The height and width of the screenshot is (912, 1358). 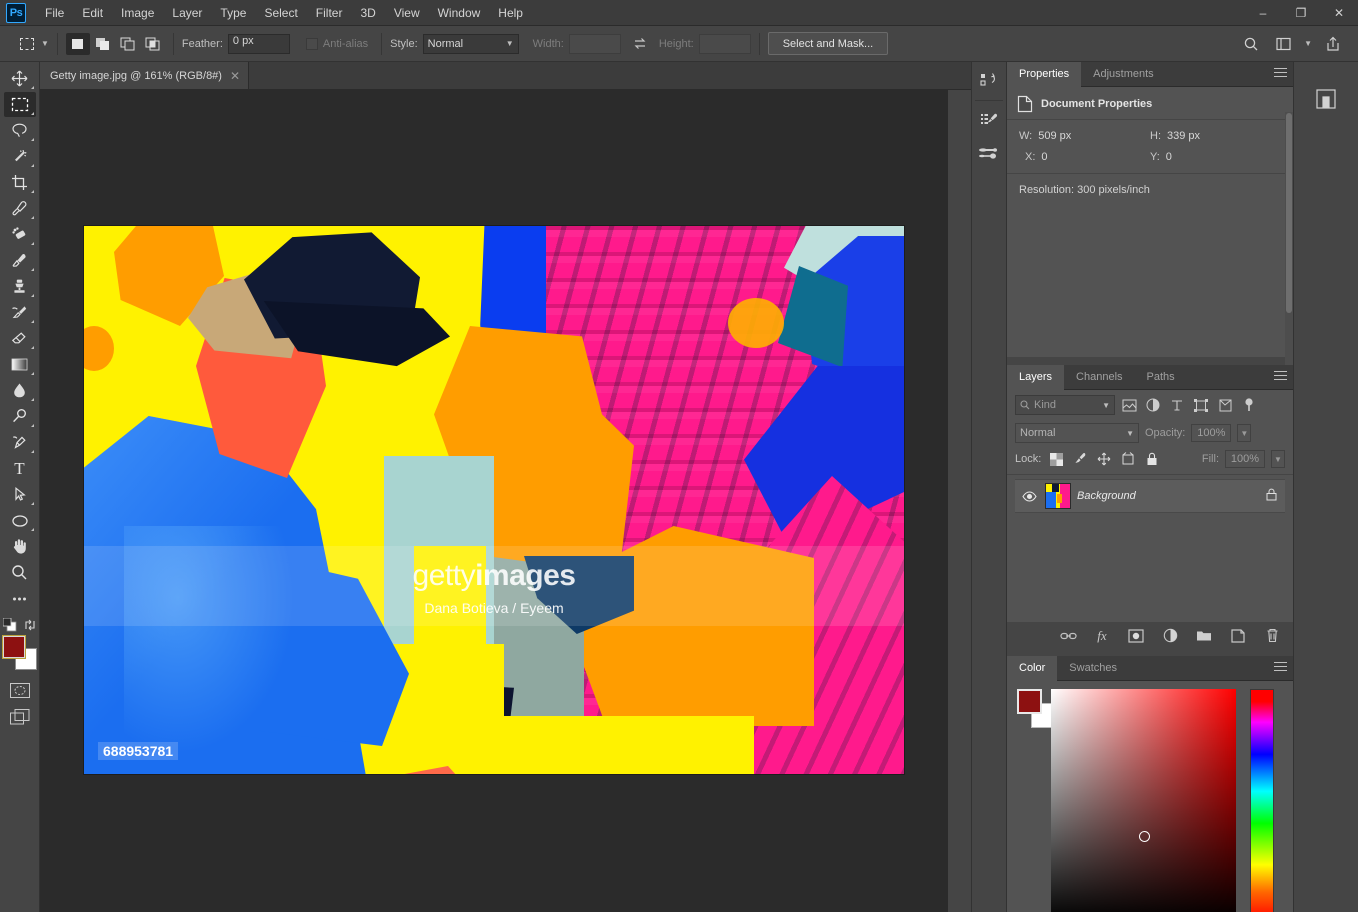 I want to click on rectangular-marquee-tool, so click(x=19, y=104).